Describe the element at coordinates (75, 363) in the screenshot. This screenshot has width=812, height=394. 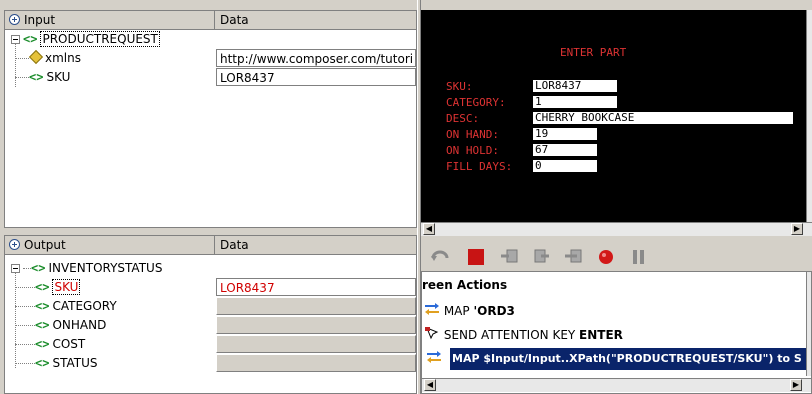
I see `tree-node-label: STATUS` at that location.